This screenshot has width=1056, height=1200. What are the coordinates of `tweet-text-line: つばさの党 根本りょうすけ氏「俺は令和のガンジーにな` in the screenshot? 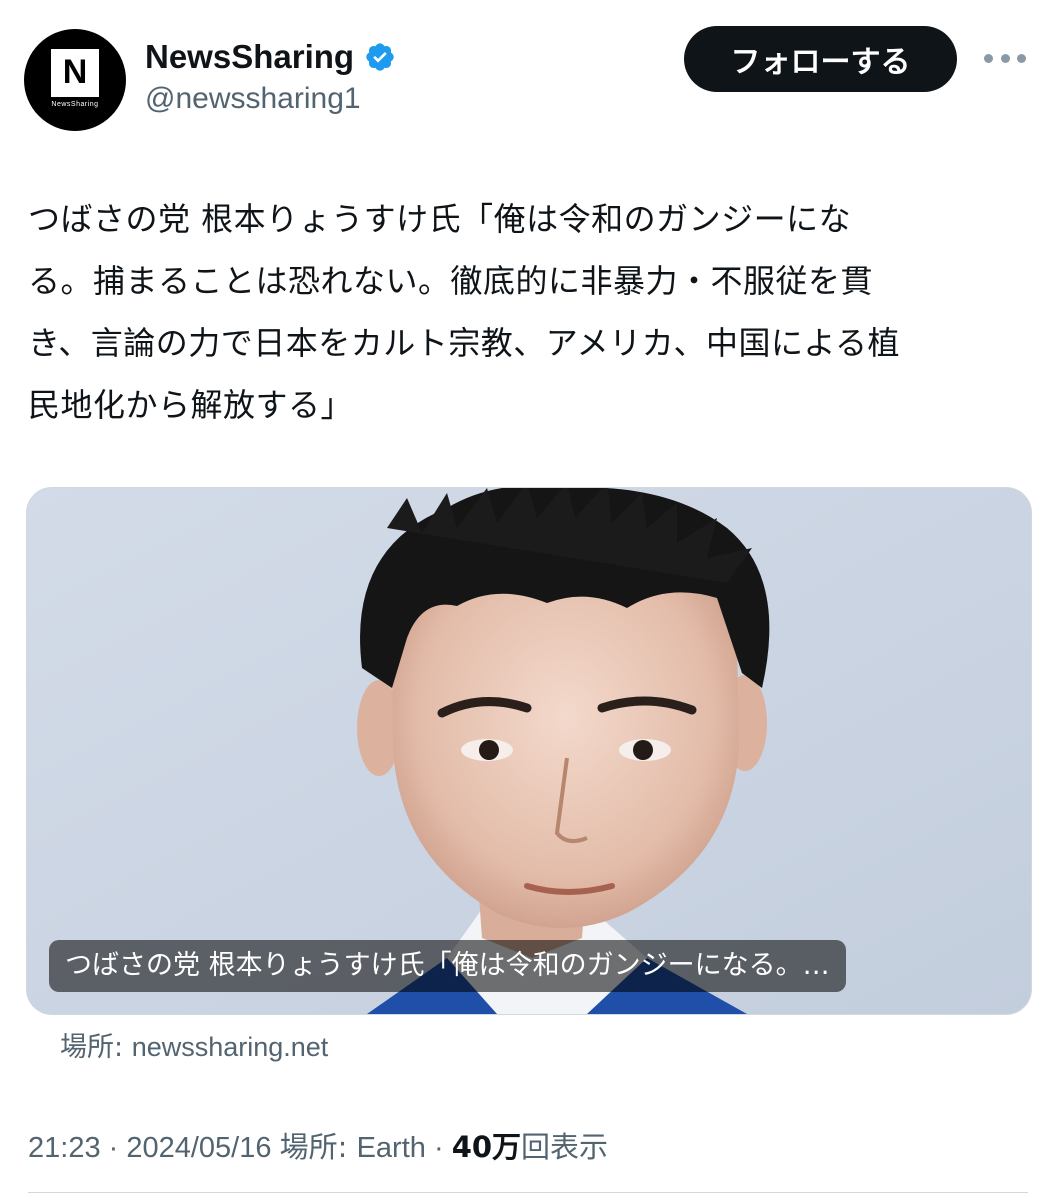 It's located at (440, 219).